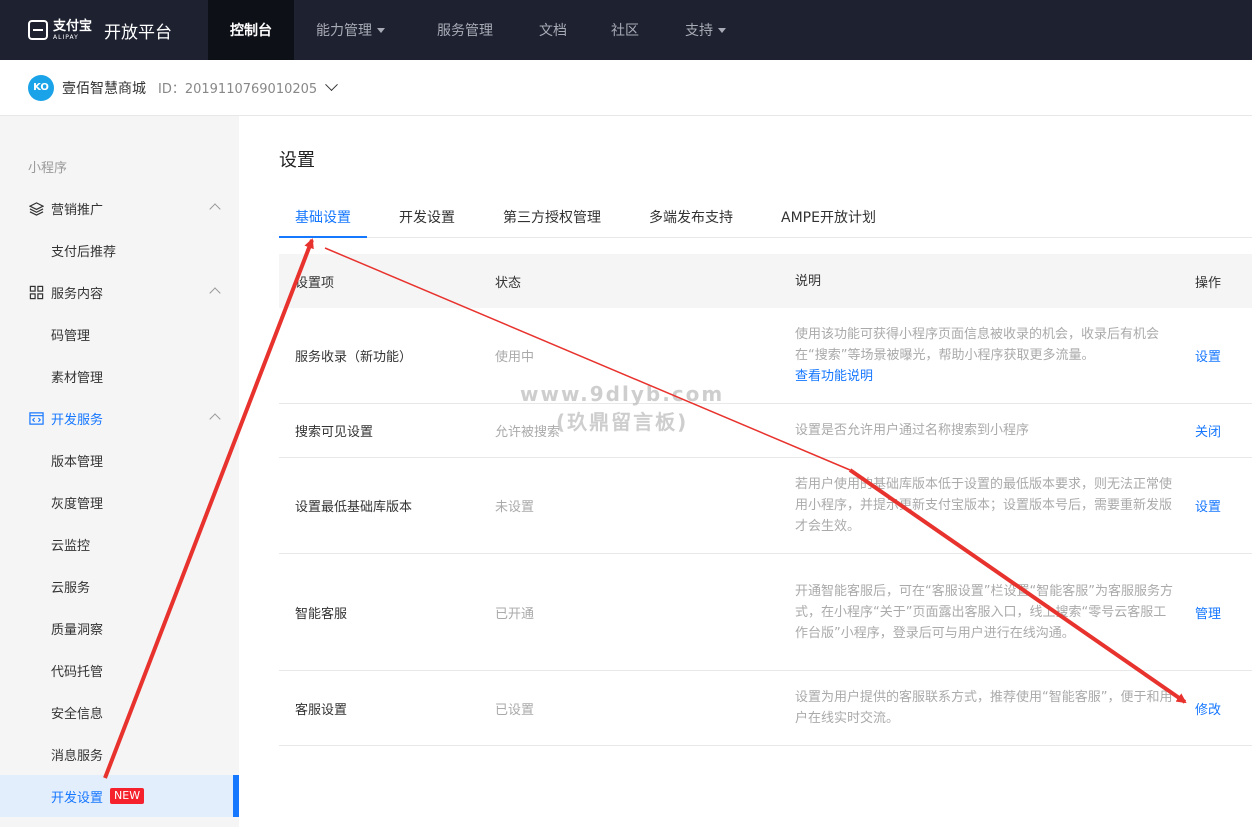  What do you see at coordinates (119, 292) in the screenshot?
I see `sidebar-group-content: 服务内容` at bounding box center [119, 292].